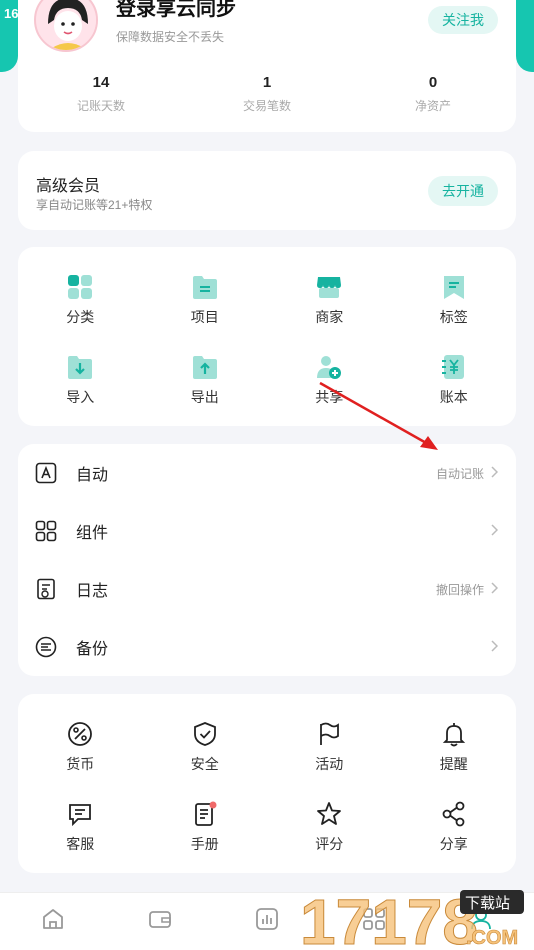 This screenshot has width=534, height=950. Describe the element at coordinates (46, 473) in the screenshot. I see `auto-icon` at that location.